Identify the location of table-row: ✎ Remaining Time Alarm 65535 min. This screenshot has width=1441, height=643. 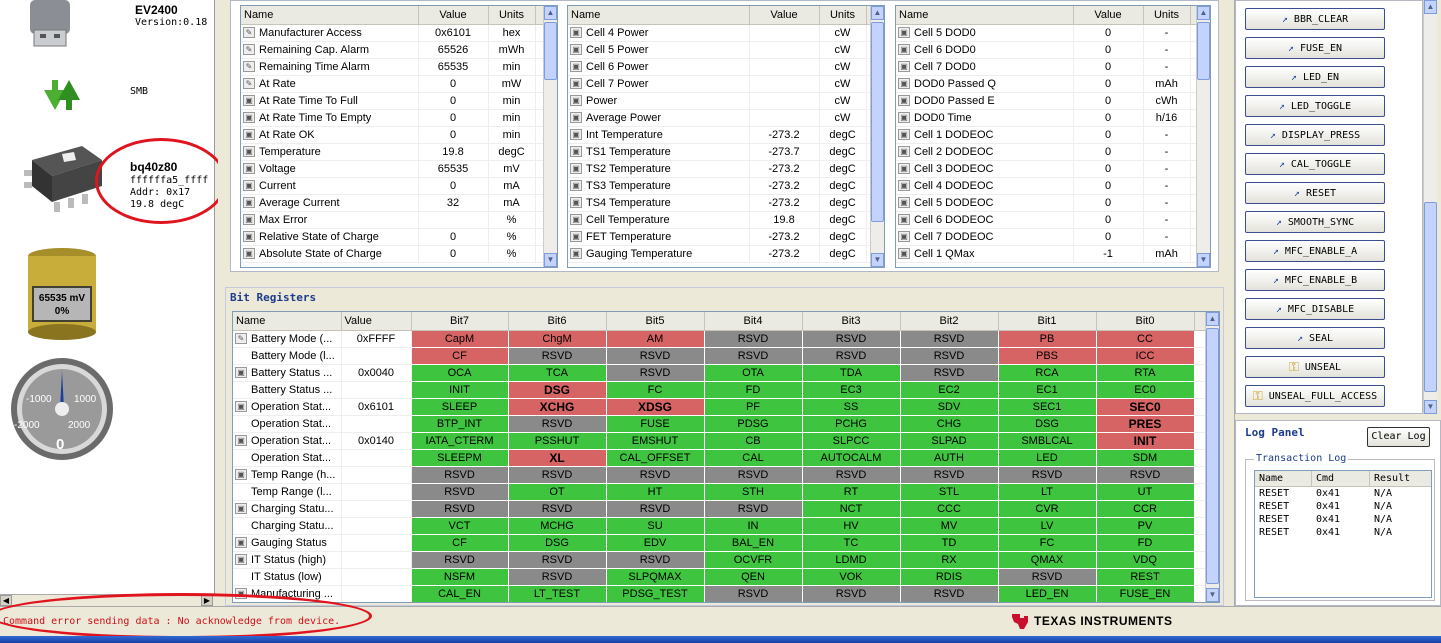
(399, 67).